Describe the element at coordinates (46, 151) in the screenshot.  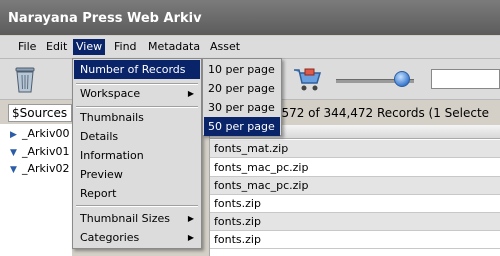
I see `tree-item-label: _Arkiv01` at that location.